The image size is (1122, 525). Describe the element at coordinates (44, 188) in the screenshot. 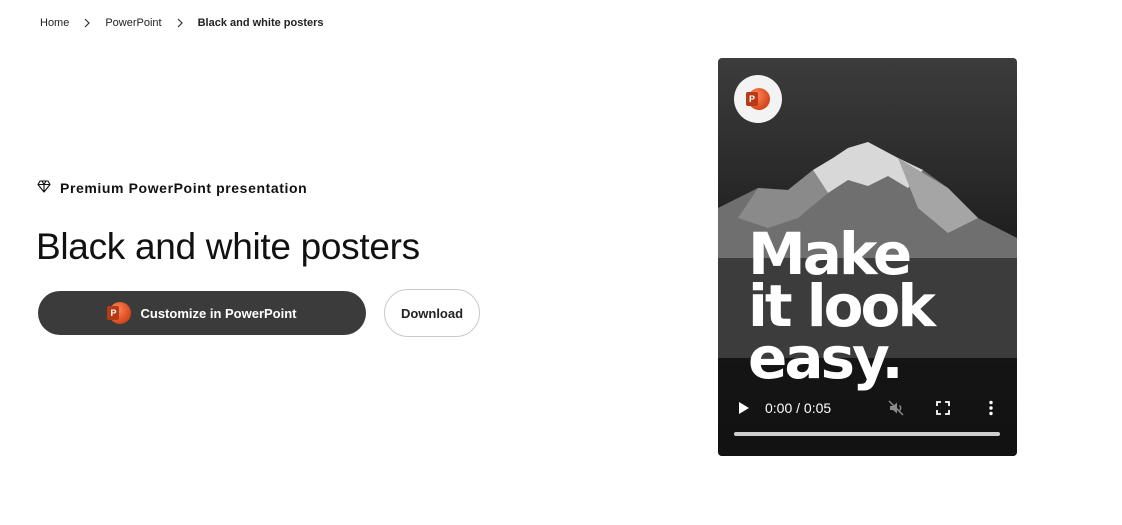

I see `diamond-icon` at that location.